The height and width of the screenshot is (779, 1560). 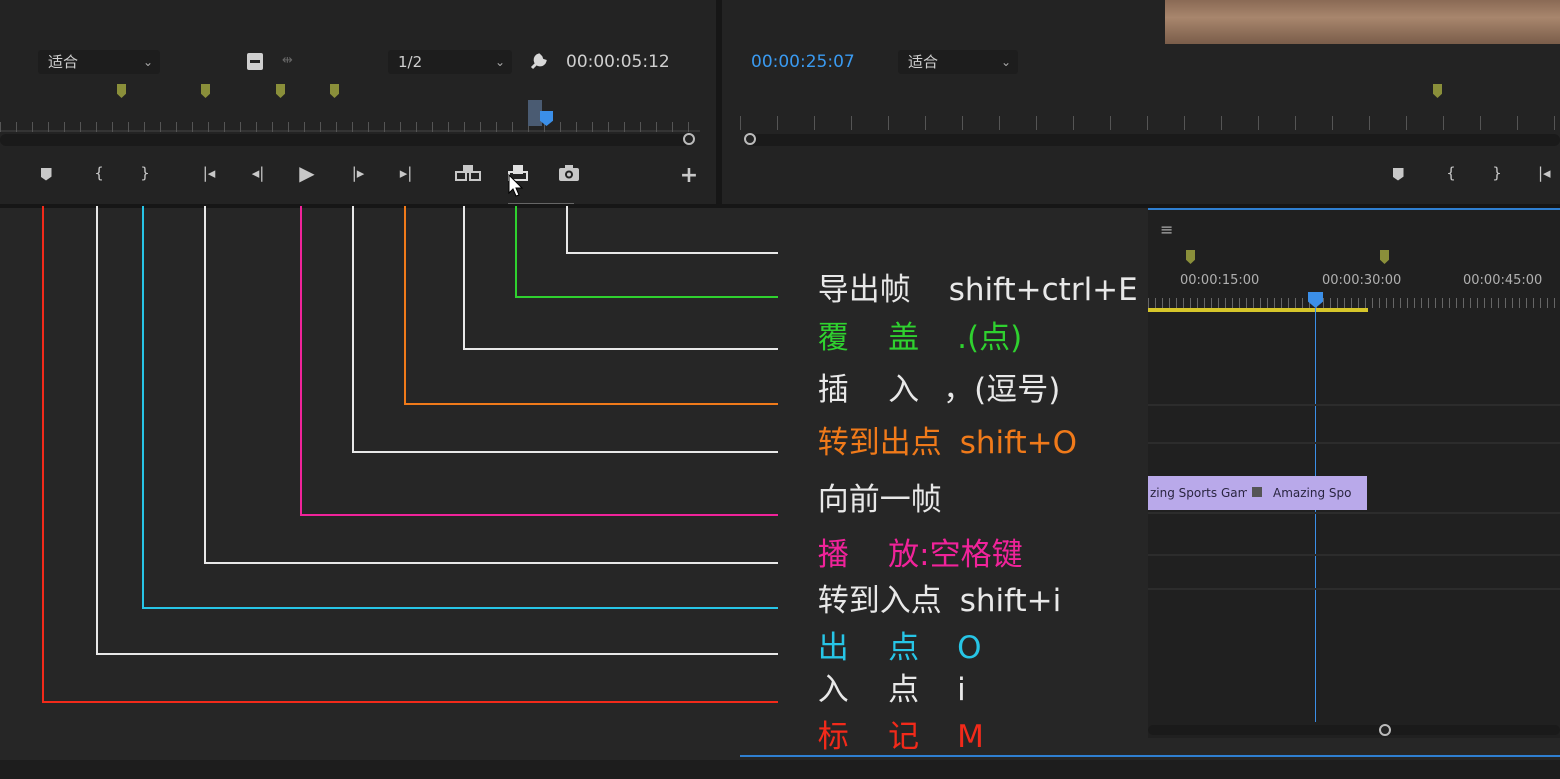 What do you see at coordinates (406, 173) in the screenshot?
I see `go-to-out-icon: ▸|` at bounding box center [406, 173].